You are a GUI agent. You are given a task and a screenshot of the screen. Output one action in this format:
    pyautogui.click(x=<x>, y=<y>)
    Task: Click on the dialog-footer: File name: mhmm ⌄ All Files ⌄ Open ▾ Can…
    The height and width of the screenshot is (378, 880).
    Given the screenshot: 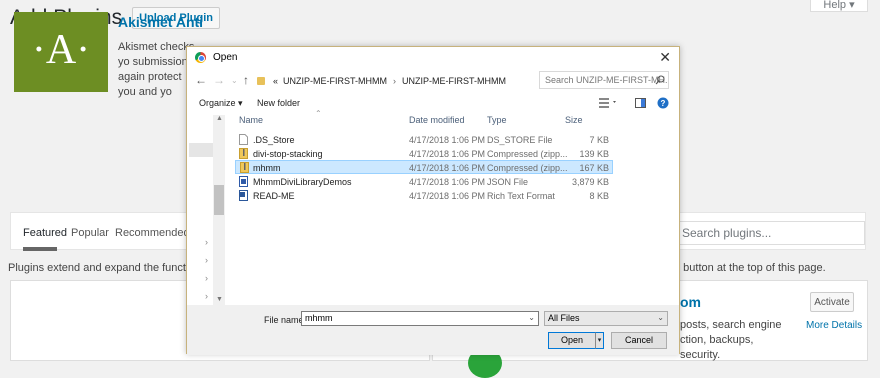 What is the action you would take?
    pyautogui.click(x=433, y=330)
    